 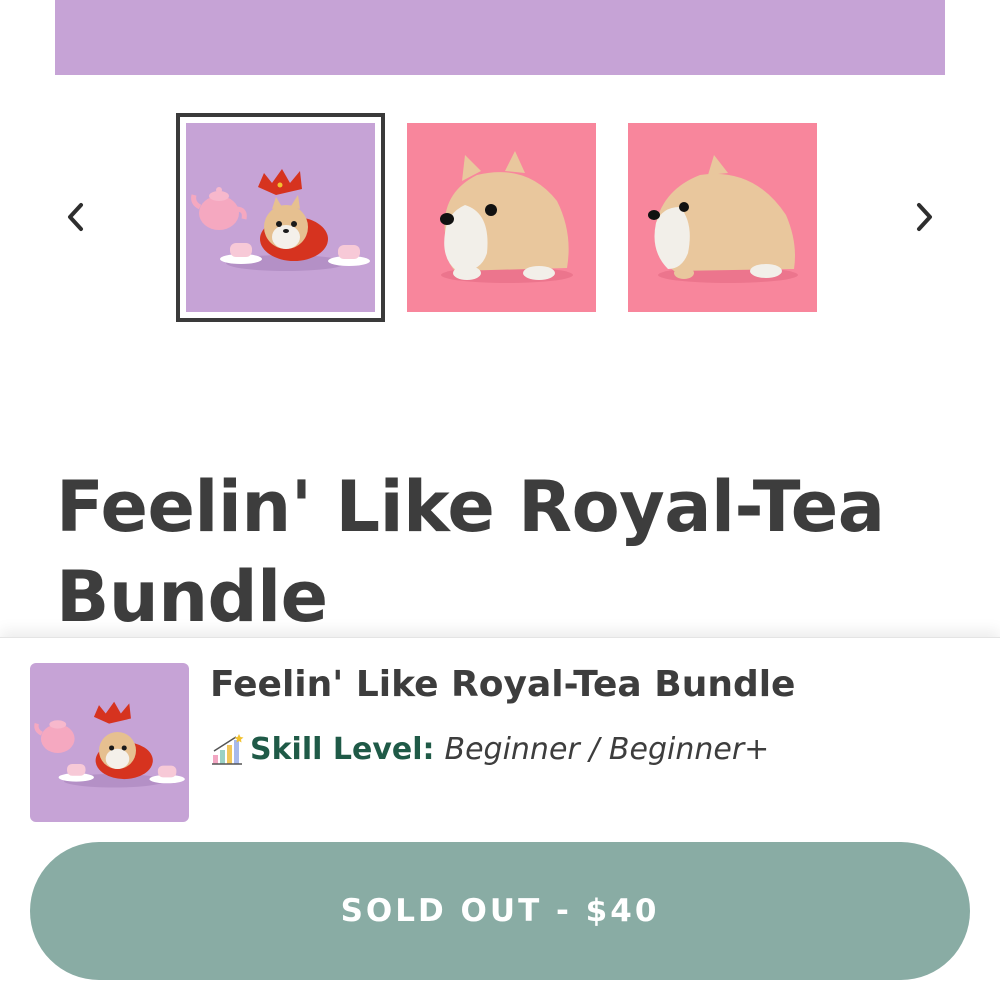 I want to click on thumbnail-shiba-side, so click(x=722, y=217).